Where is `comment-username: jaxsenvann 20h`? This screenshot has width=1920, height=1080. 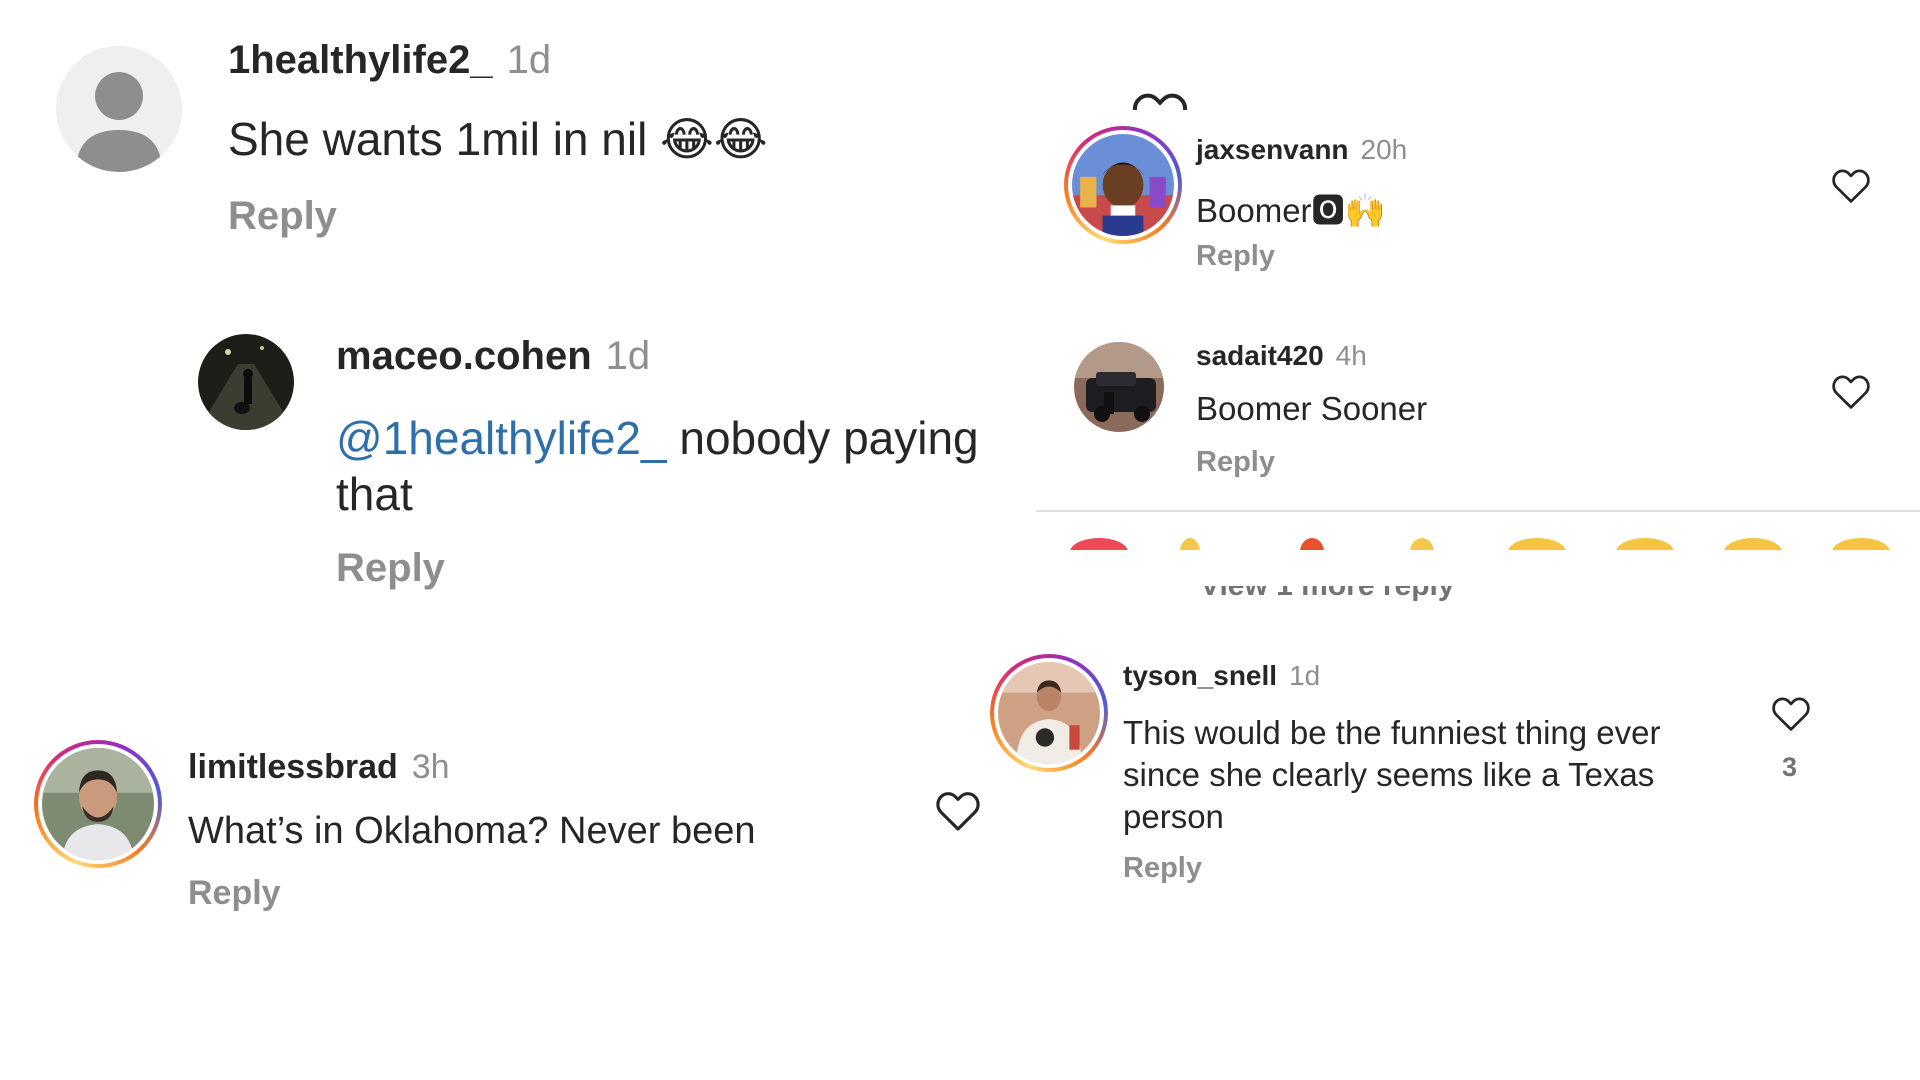
comment-username: jaxsenvann 20h is located at coordinates (1301, 150).